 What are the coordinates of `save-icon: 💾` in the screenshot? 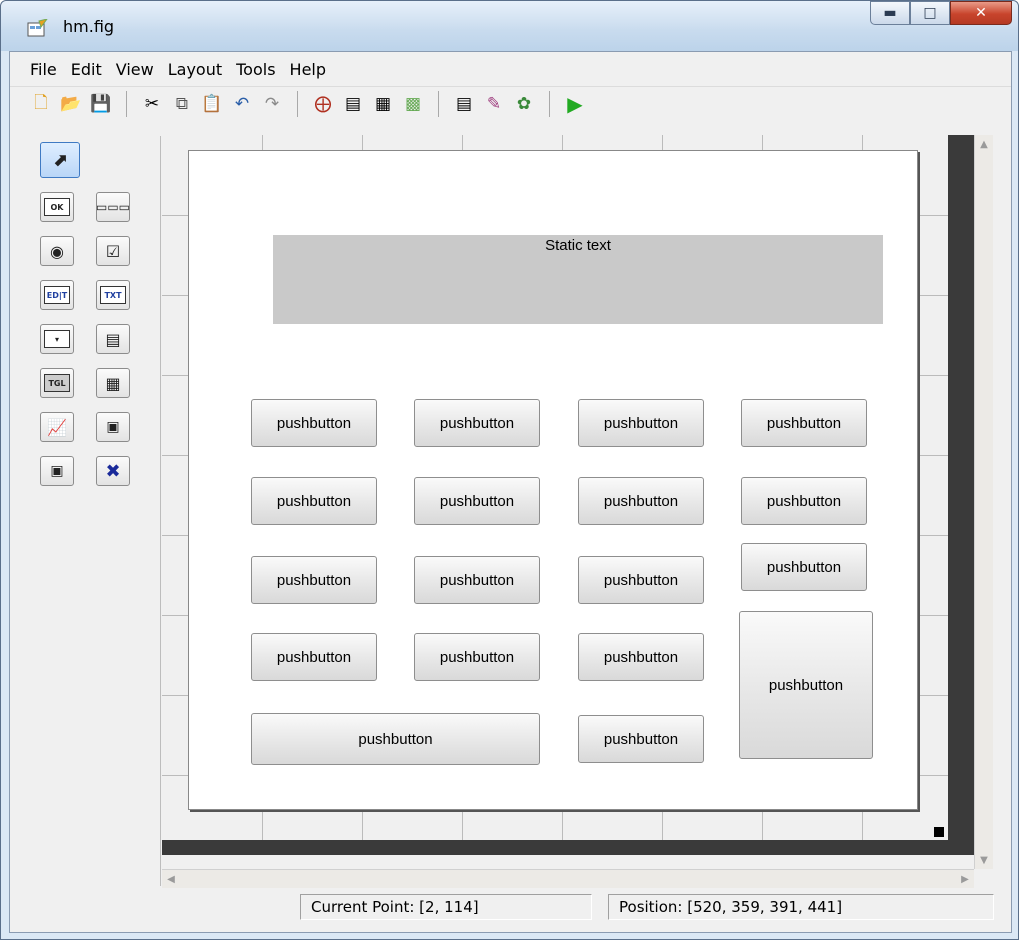 It's located at (101, 104).